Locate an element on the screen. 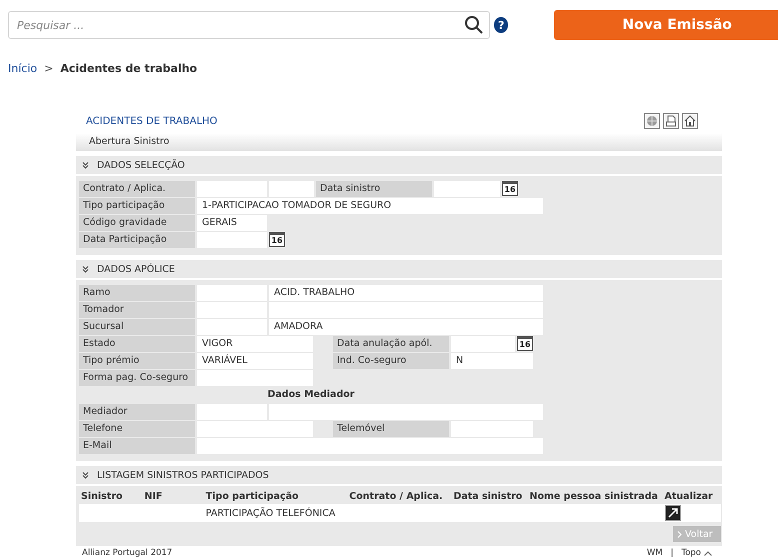  caret-icon is located at coordinates (708, 553).